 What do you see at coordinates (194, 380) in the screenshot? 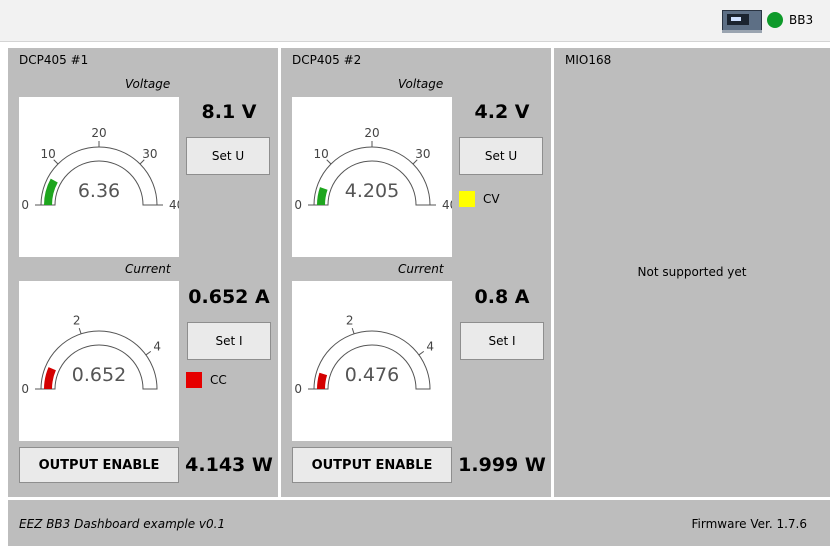
I see `cc-indicator-icon` at bounding box center [194, 380].